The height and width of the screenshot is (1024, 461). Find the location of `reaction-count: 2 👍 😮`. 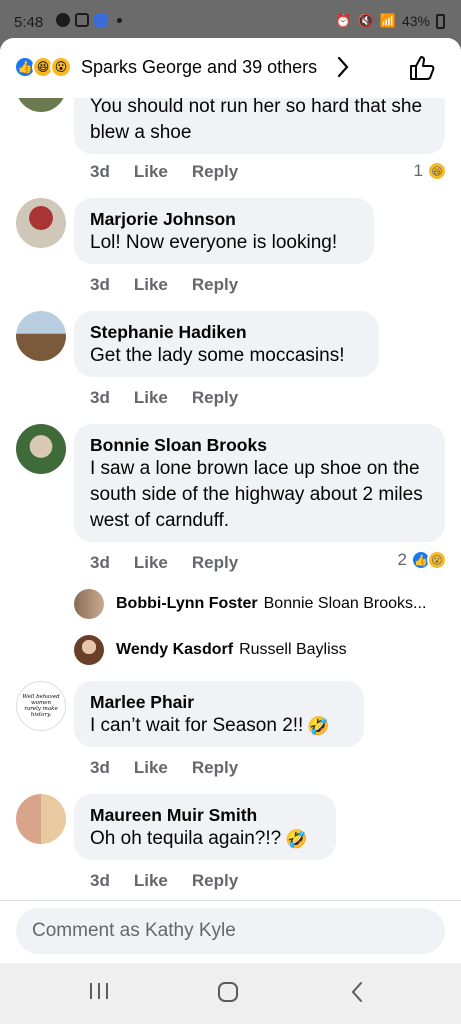

reaction-count: 2 👍 😮 is located at coordinates (422, 560).